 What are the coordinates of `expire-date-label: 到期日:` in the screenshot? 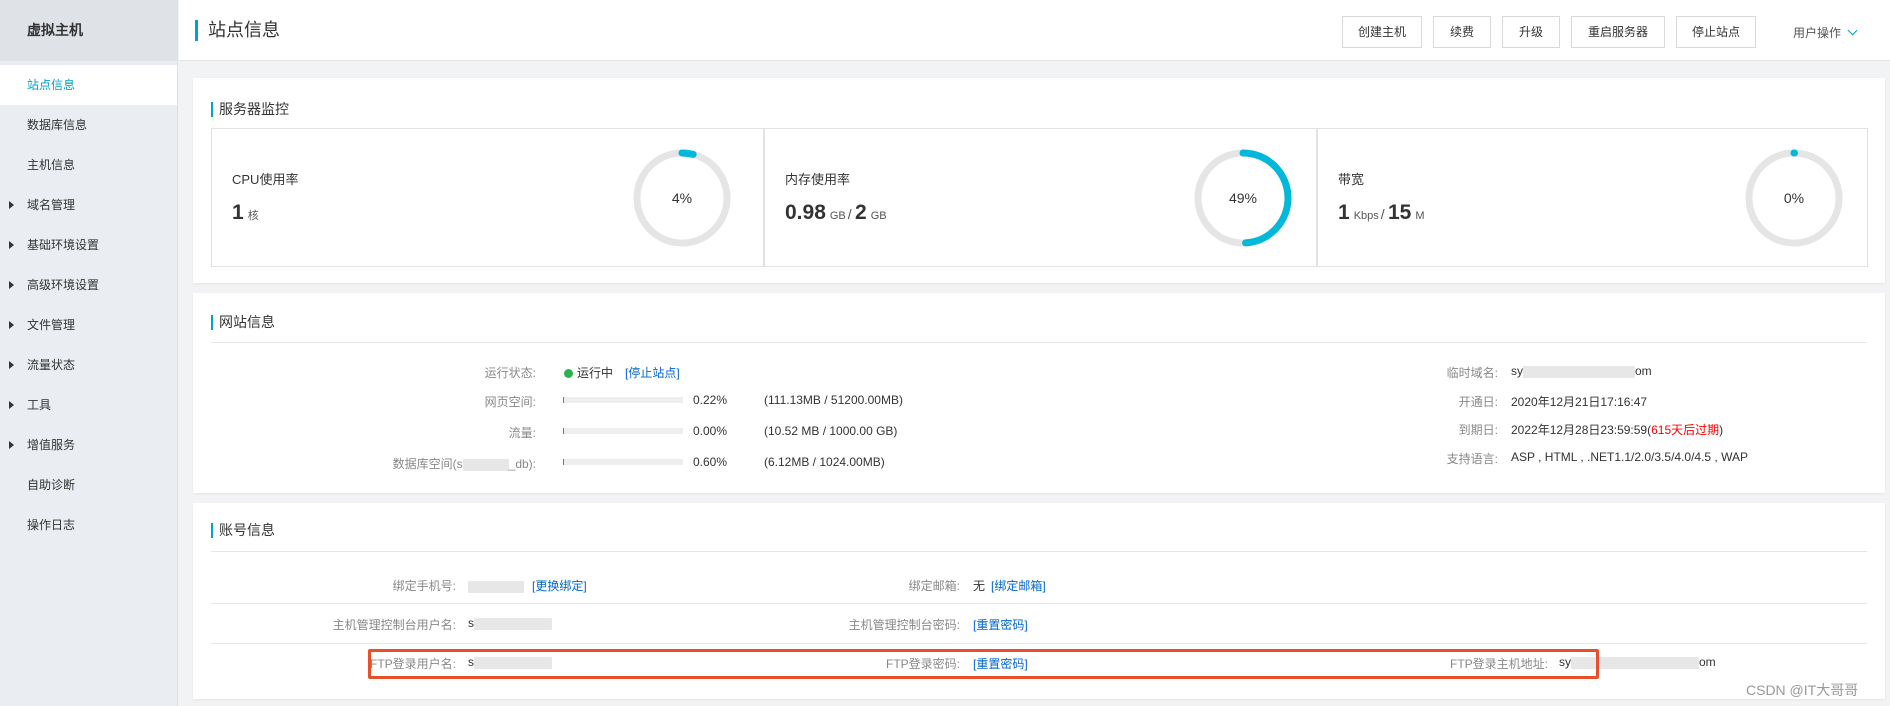 It's located at (1478, 430).